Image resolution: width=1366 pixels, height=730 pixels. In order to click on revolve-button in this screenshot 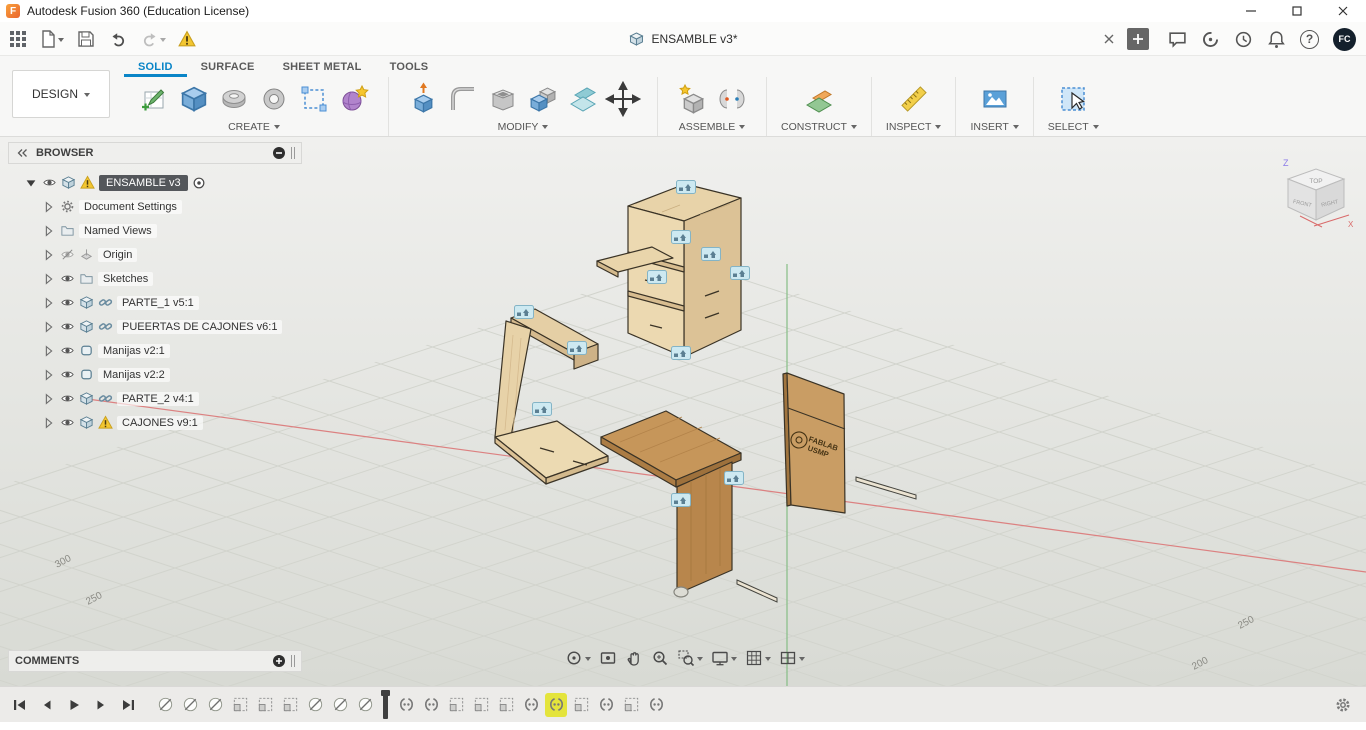, I will do `click(234, 99)`.